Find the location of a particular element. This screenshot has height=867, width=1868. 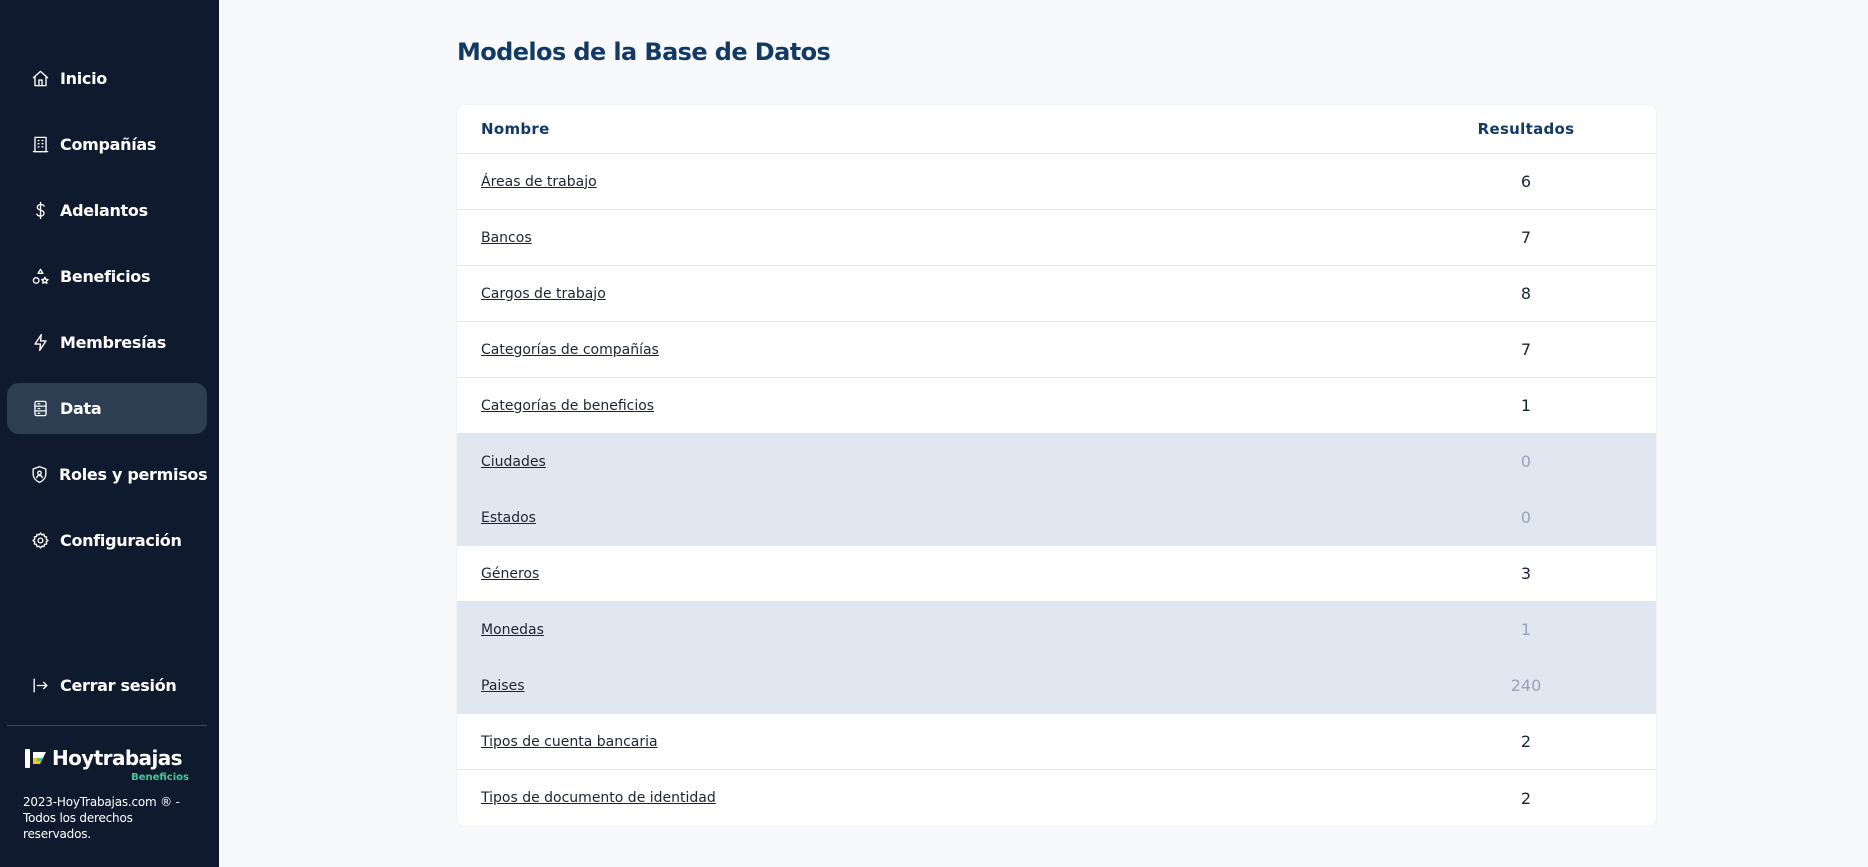

model-name-cell: Áreas de trabajo is located at coordinates (981, 182).